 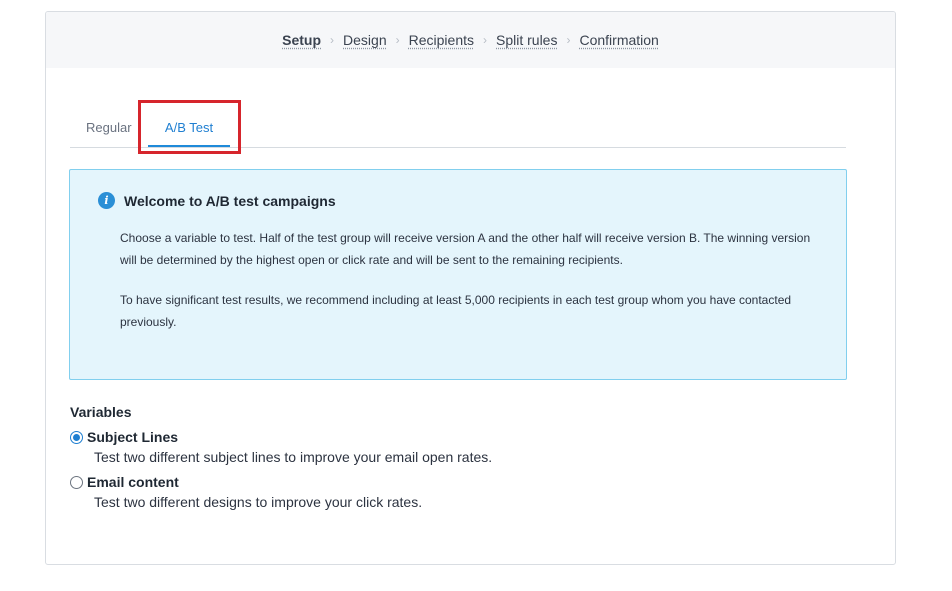 What do you see at coordinates (76, 482) in the screenshot?
I see `email-content-radio` at bounding box center [76, 482].